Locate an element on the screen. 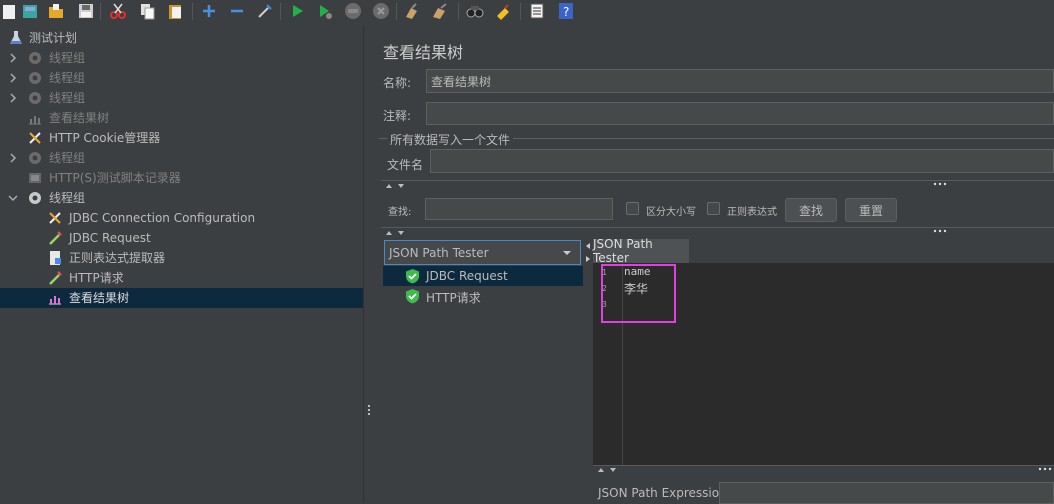  tree-item-cookie-manager: HTTP Cookie管理器 is located at coordinates (181, 138).